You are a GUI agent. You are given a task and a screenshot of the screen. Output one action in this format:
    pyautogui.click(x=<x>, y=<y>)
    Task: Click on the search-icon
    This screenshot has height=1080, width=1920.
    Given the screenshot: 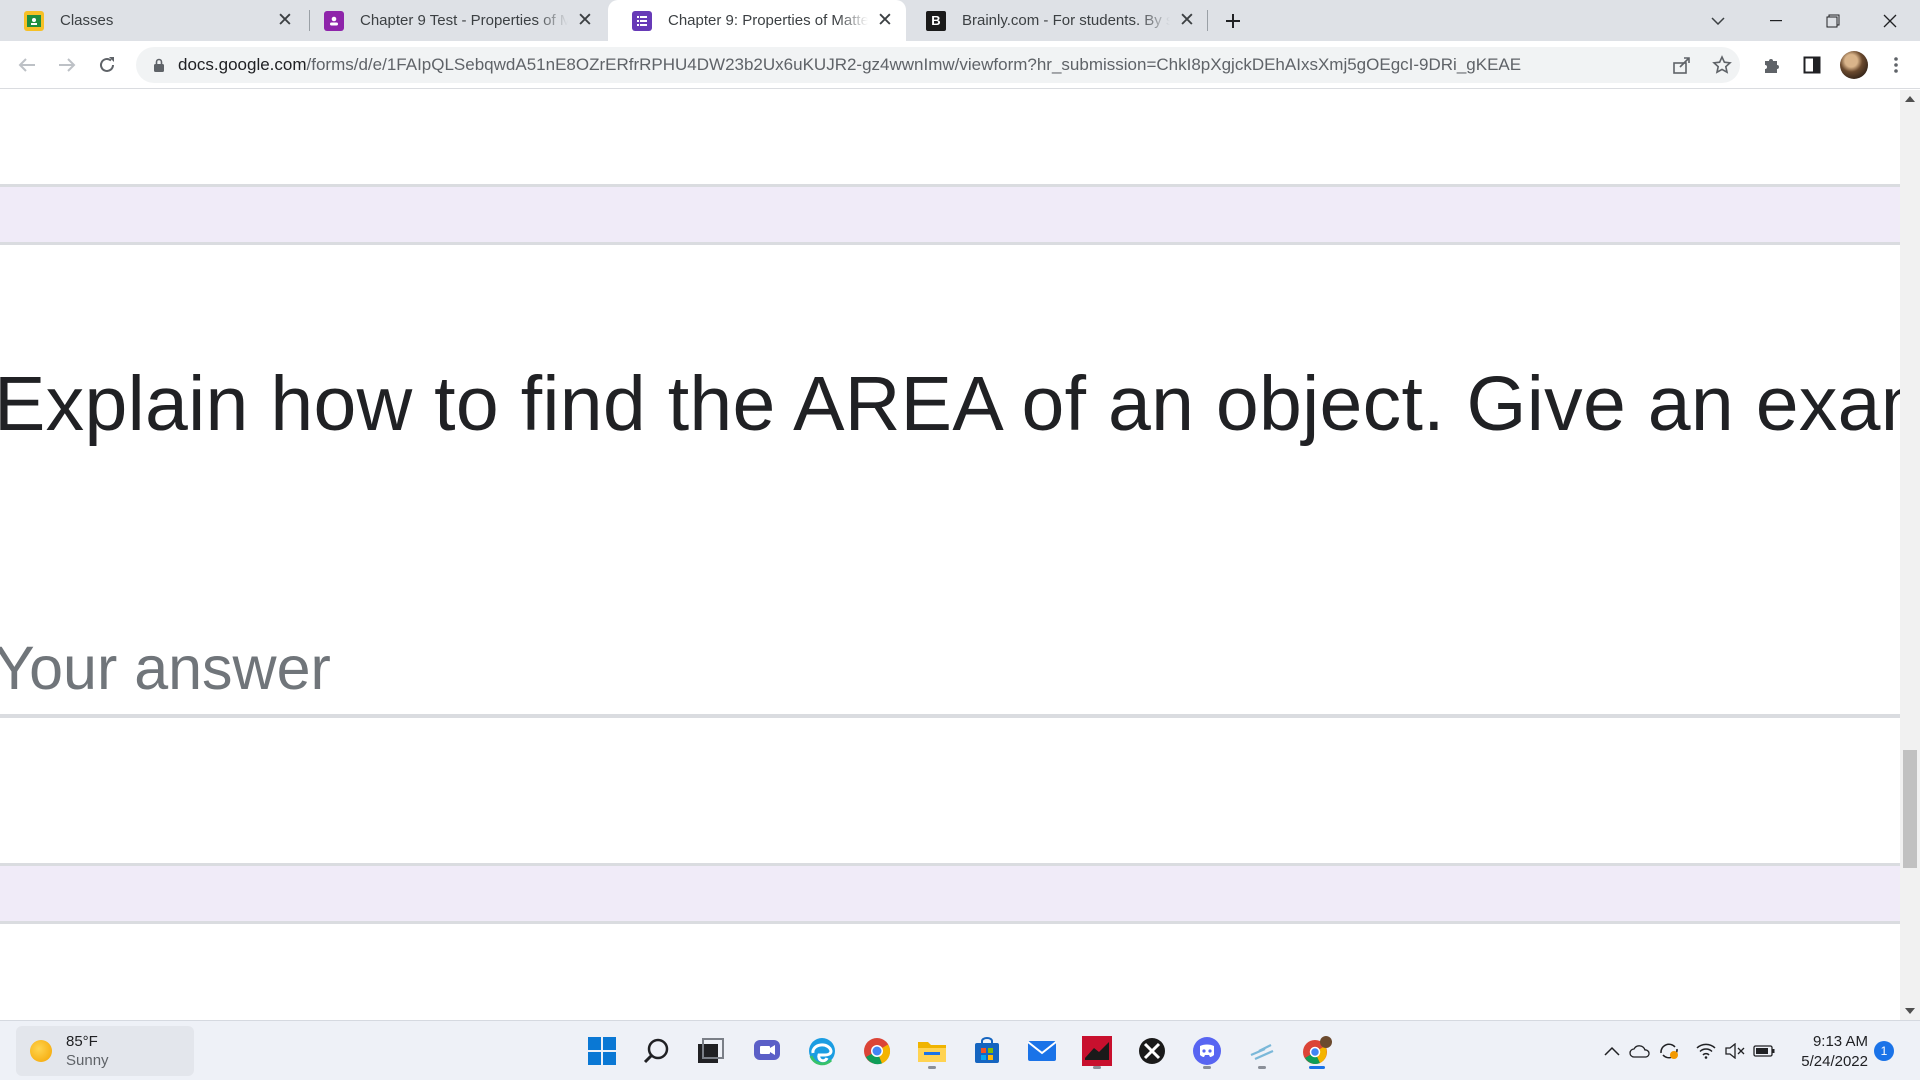 What is the action you would take?
    pyautogui.click(x=656, y=1051)
    